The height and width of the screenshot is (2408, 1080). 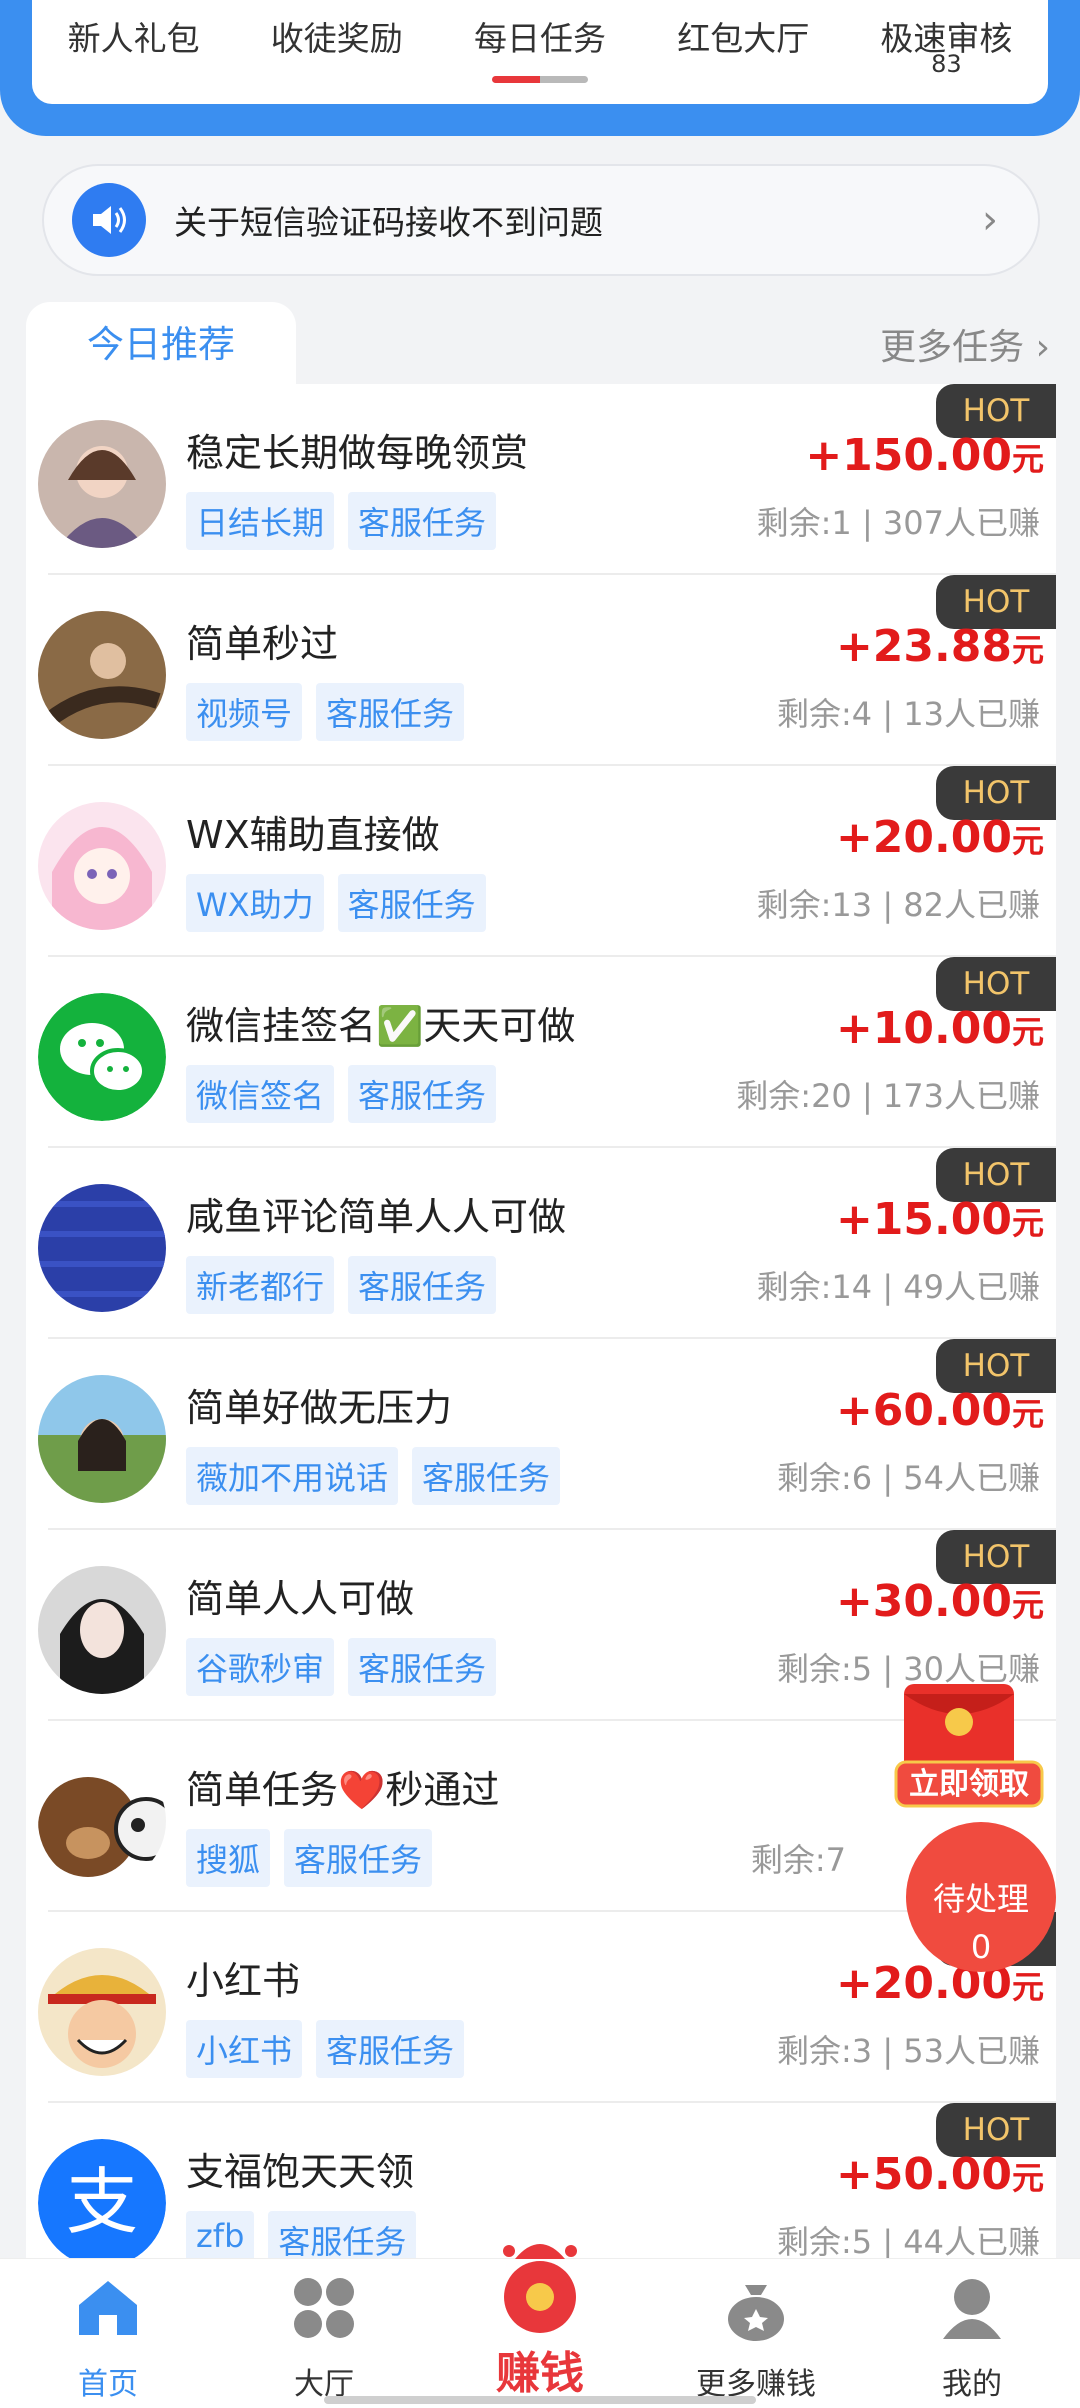 I want to click on tag-list: 新老都行 客服任务, so click(x=348, y=1285).